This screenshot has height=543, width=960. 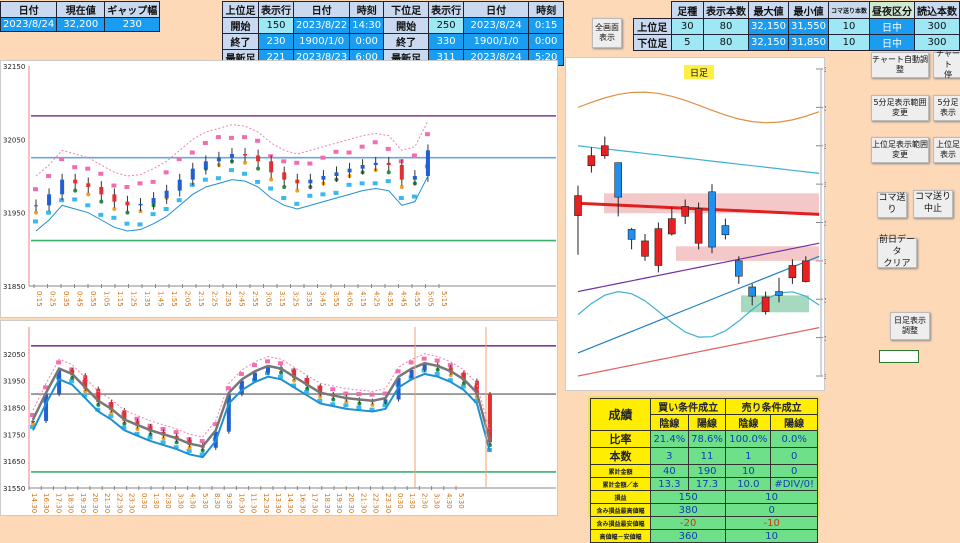 What do you see at coordinates (276, 25) in the screenshot?
I see `range-cell: 150` at bounding box center [276, 25].